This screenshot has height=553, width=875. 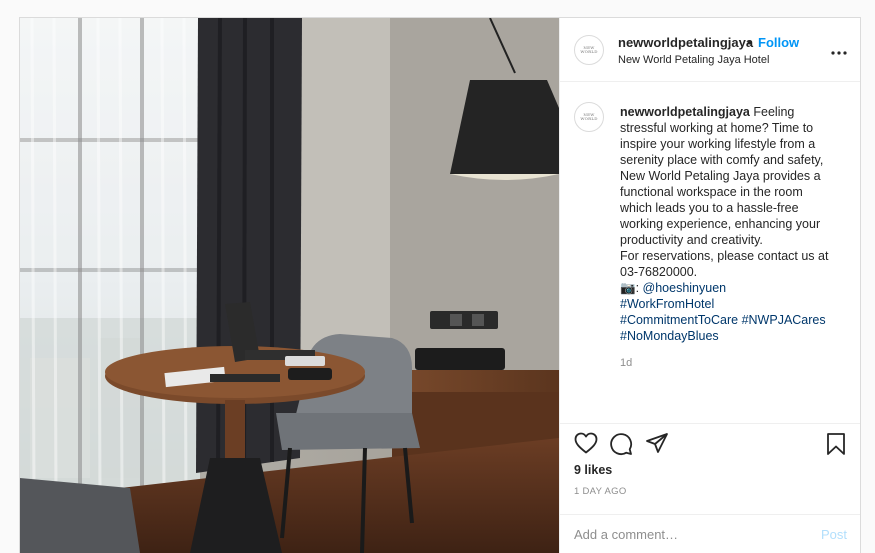 What do you see at coordinates (774, 112) in the screenshot?
I see `caption-text-line: Feeling` at bounding box center [774, 112].